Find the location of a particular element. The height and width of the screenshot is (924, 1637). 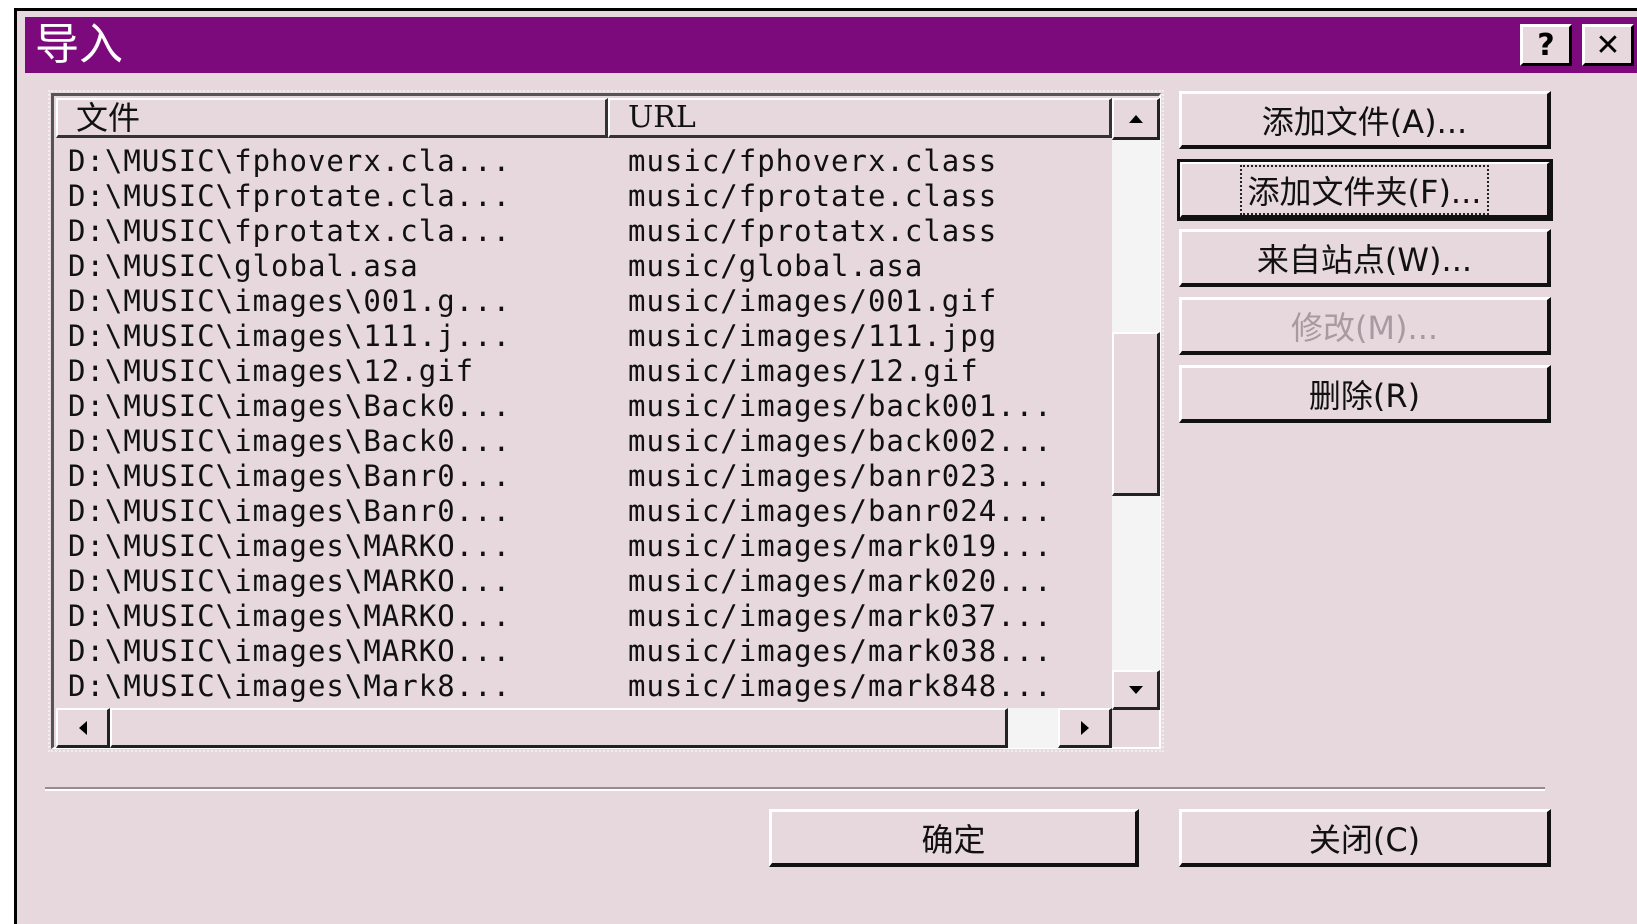

arrow-right-icon is located at coordinates (1084, 727).